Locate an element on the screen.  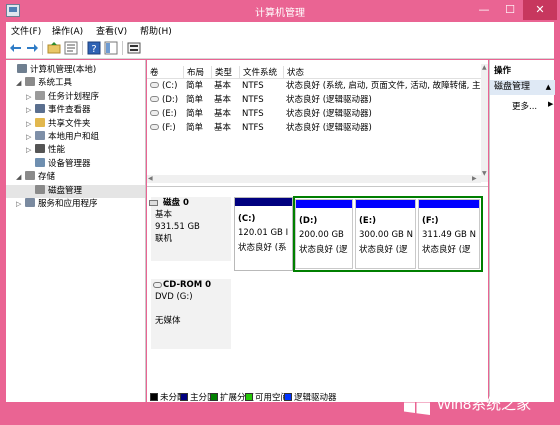
disk-status: 联机 is located at coordinates (164, 239).